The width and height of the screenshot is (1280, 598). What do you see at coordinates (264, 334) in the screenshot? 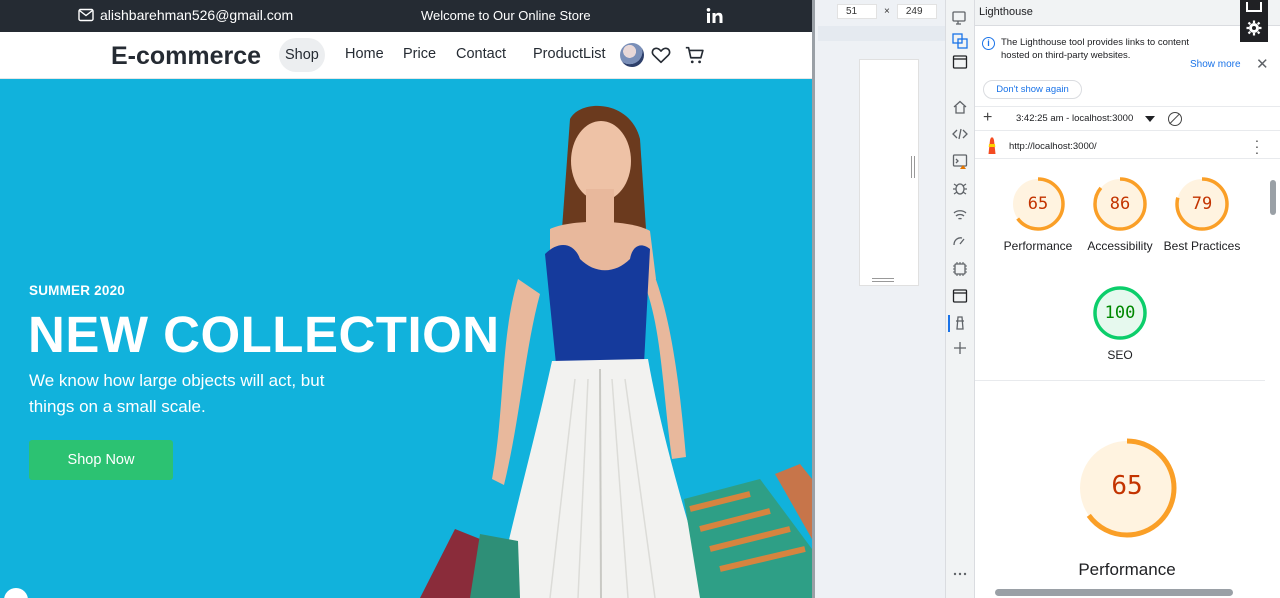
I see `hero-title: NEW COLLECTION` at bounding box center [264, 334].